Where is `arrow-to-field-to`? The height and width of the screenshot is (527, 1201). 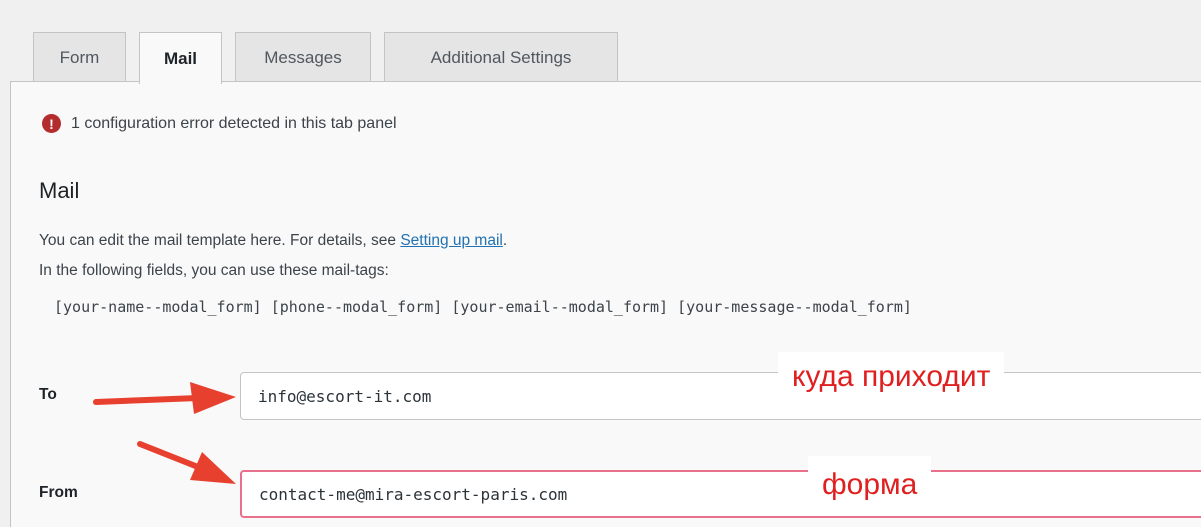
arrow-to-field-to is located at coordinates (164, 398).